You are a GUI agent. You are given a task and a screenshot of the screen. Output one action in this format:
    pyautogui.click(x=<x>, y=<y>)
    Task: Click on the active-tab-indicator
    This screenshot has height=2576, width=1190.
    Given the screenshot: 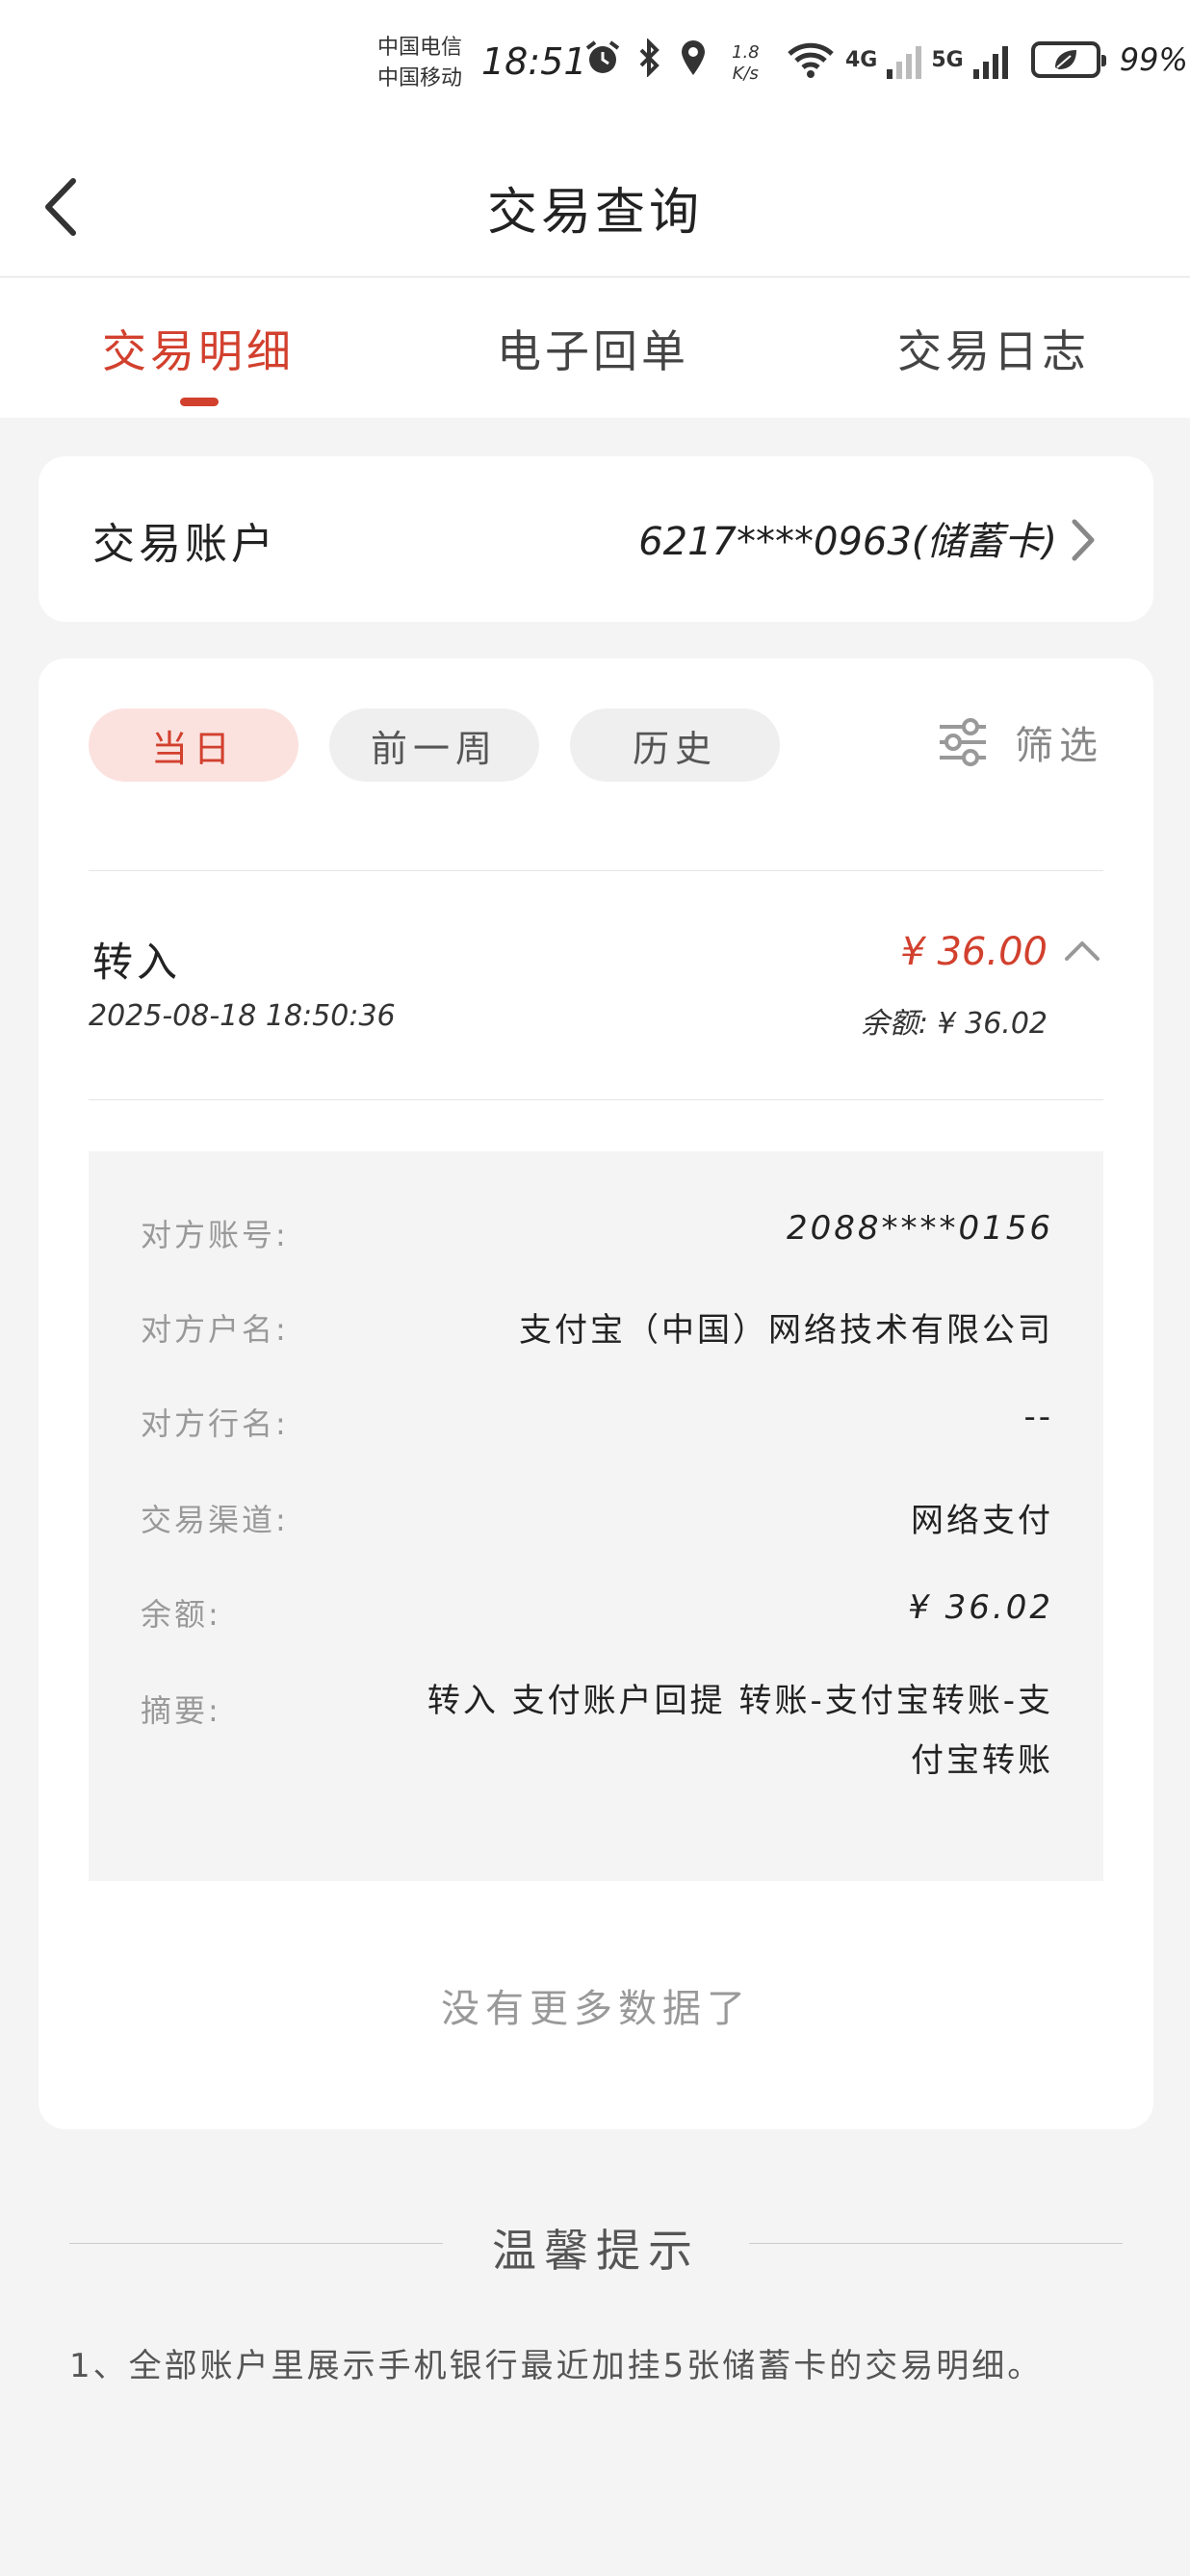 What is the action you would take?
    pyautogui.click(x=200, y=402)
    